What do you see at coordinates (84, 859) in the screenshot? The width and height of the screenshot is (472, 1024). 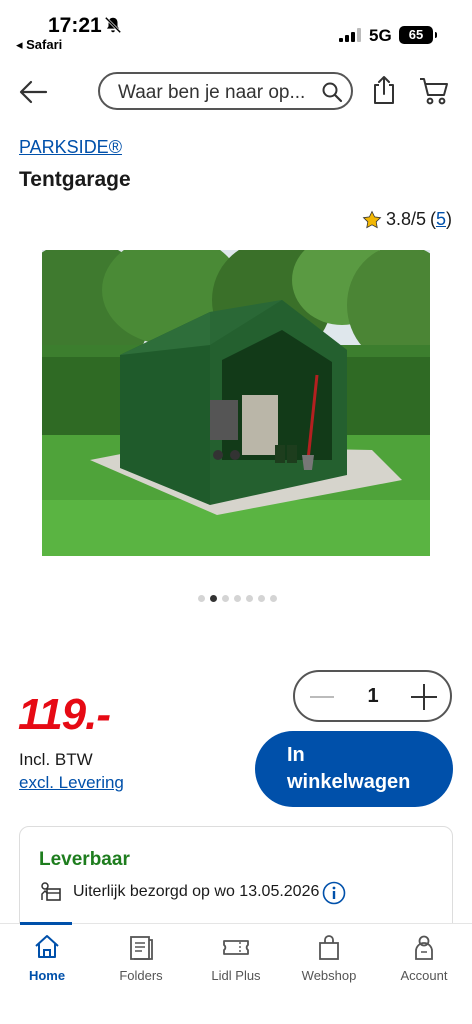 I see `availability-status: Leverbaar` at bounding box center [84, 859].